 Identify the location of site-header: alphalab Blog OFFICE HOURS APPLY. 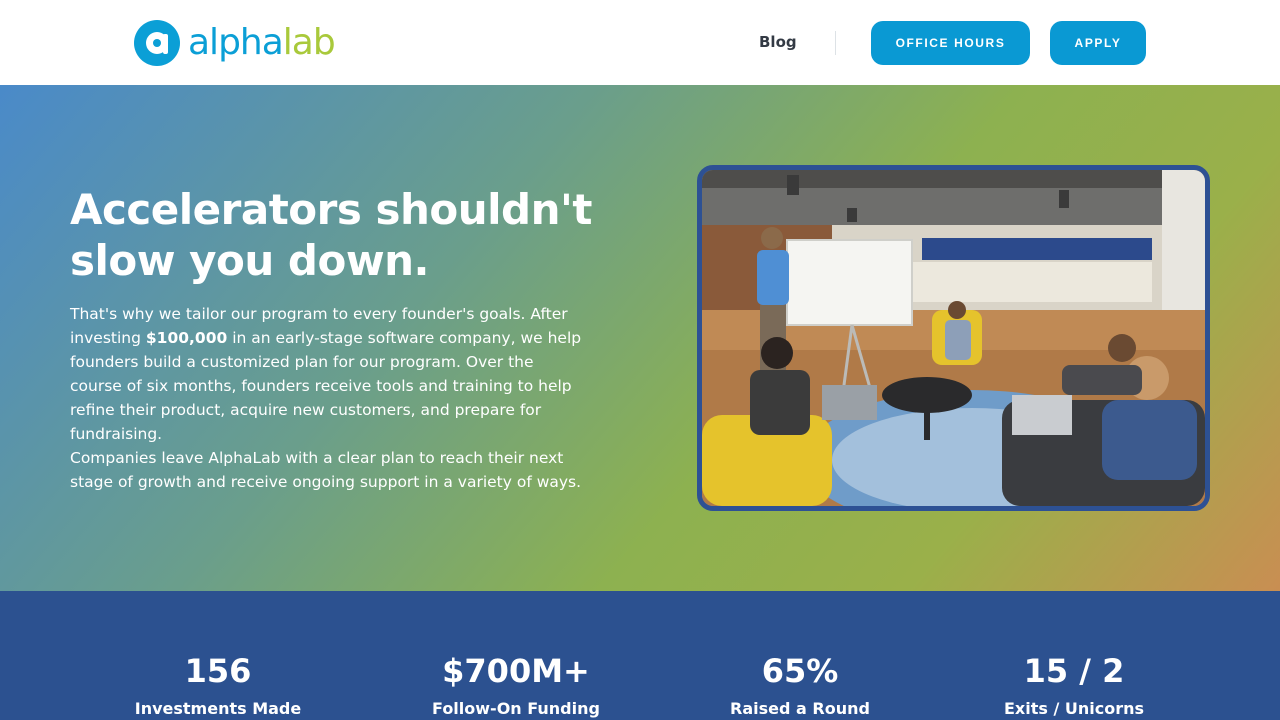
(640, 42).